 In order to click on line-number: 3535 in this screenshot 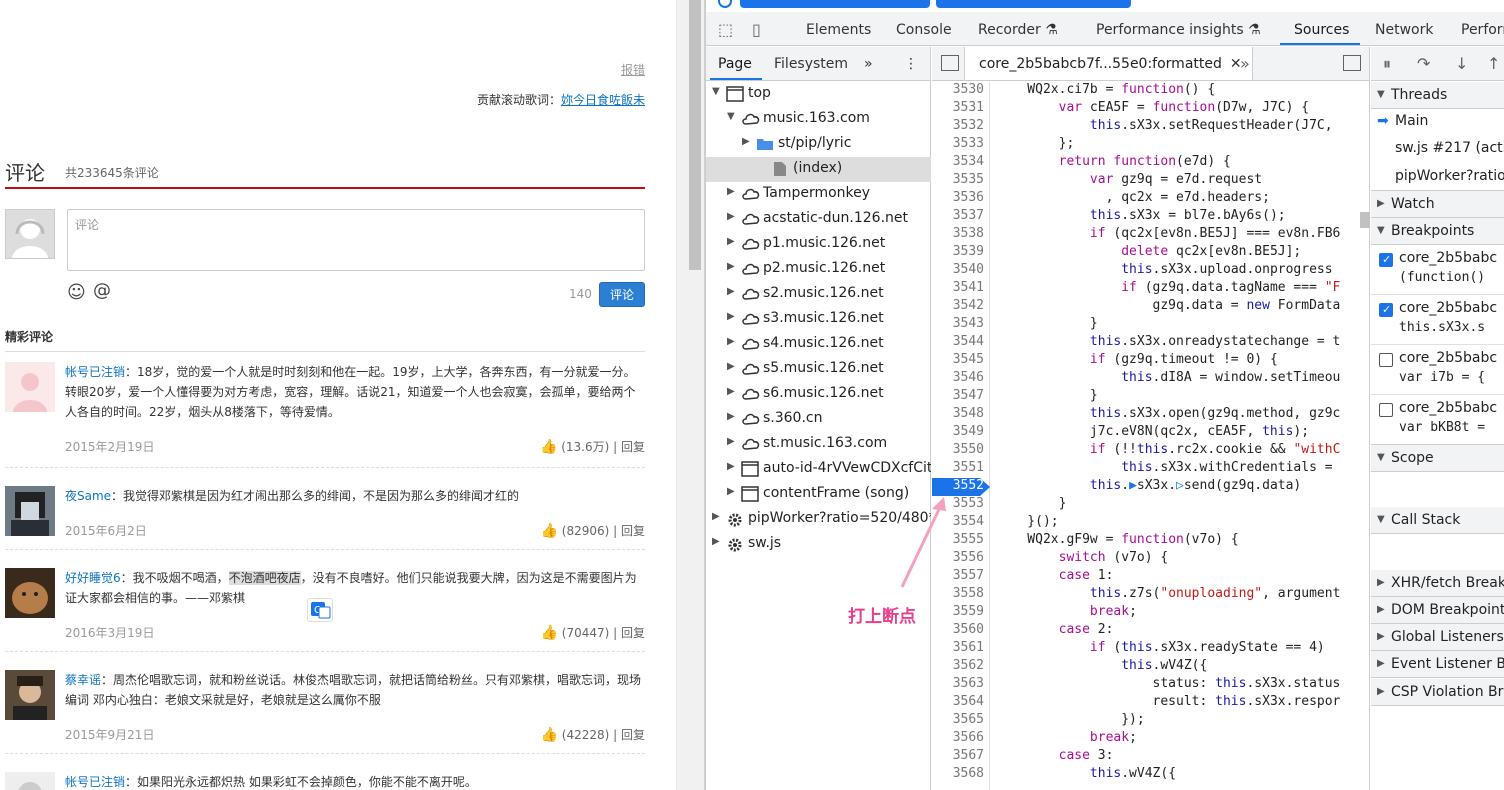, I will do `click(968, 179)`.